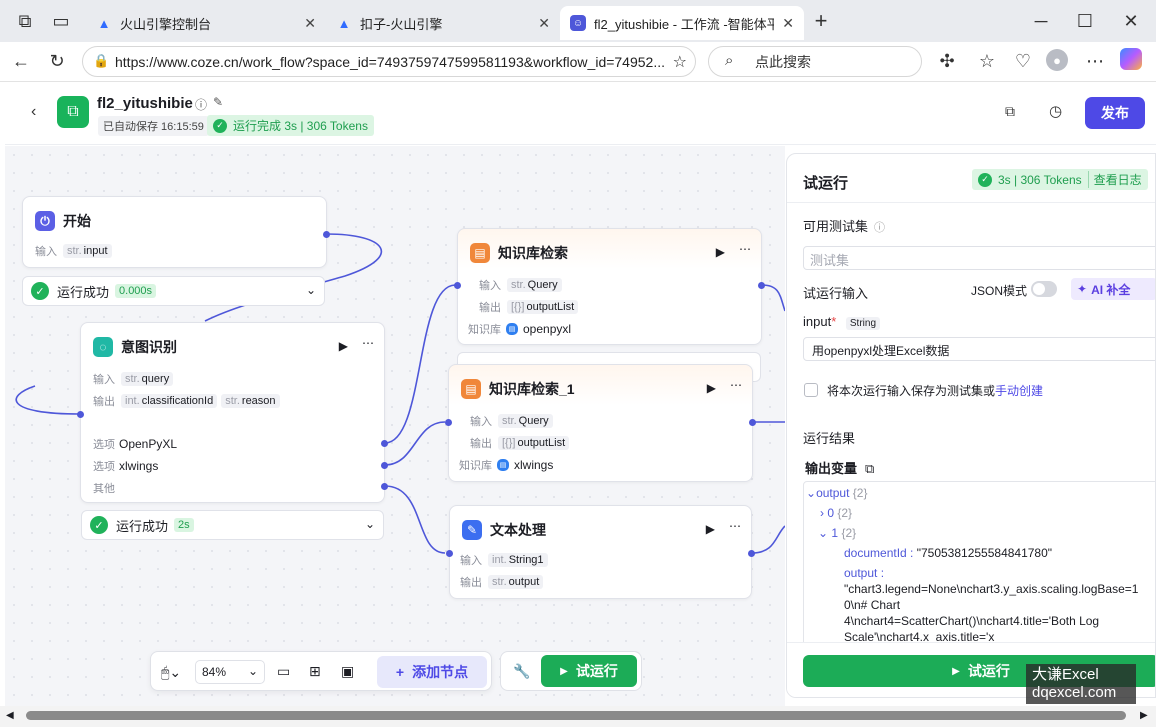 The image size is (1156, 727). I want to click on testset-label: 可用测试集 ⓘ, so click(844, 225).